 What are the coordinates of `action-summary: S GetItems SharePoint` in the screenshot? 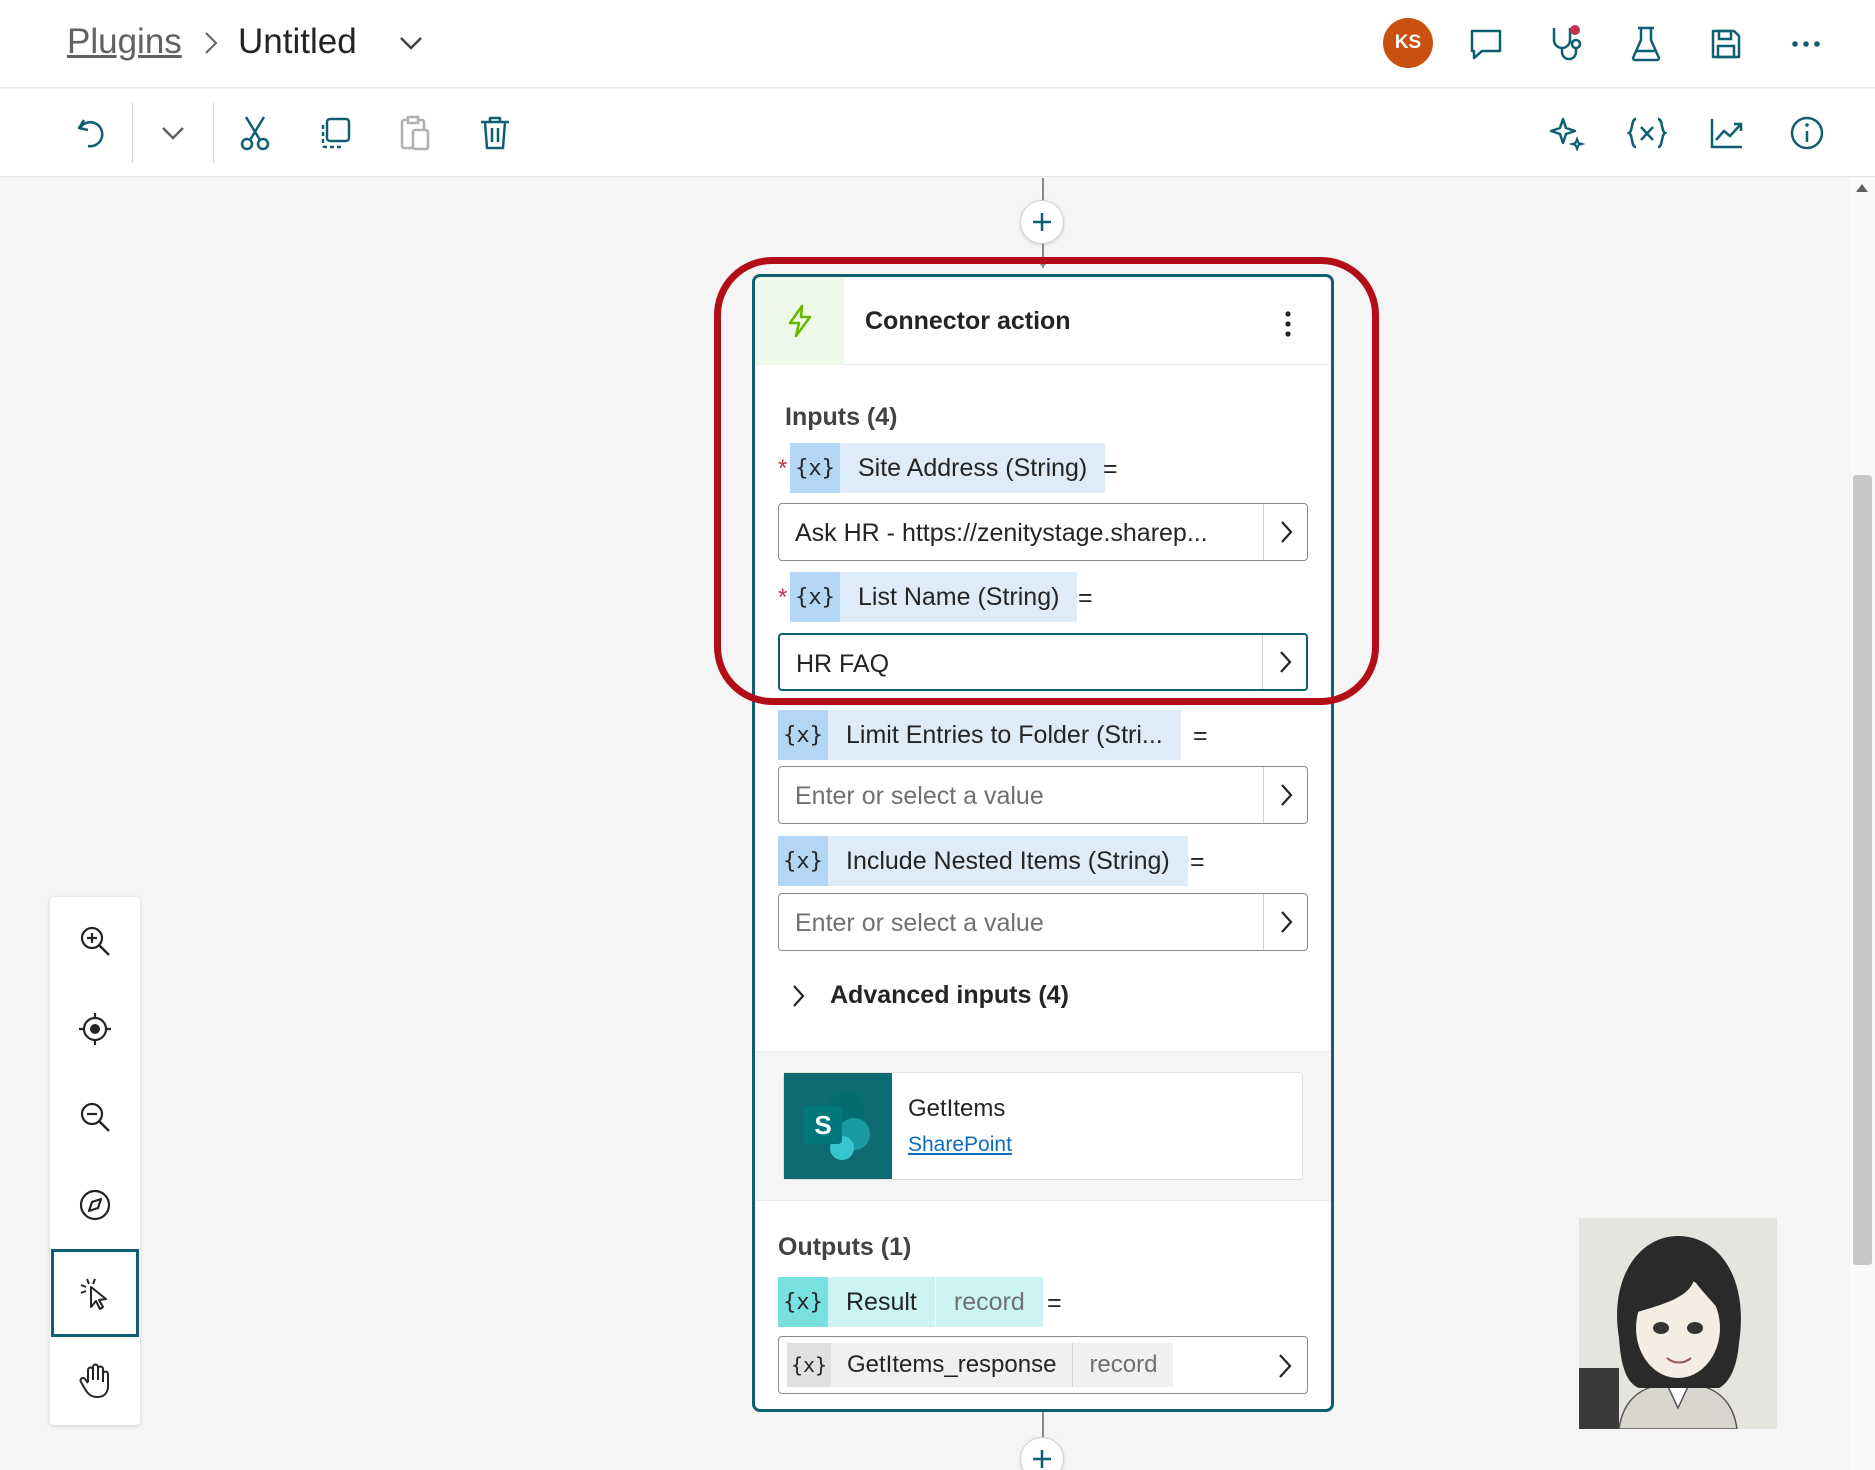 It's located at (1043, 1126).